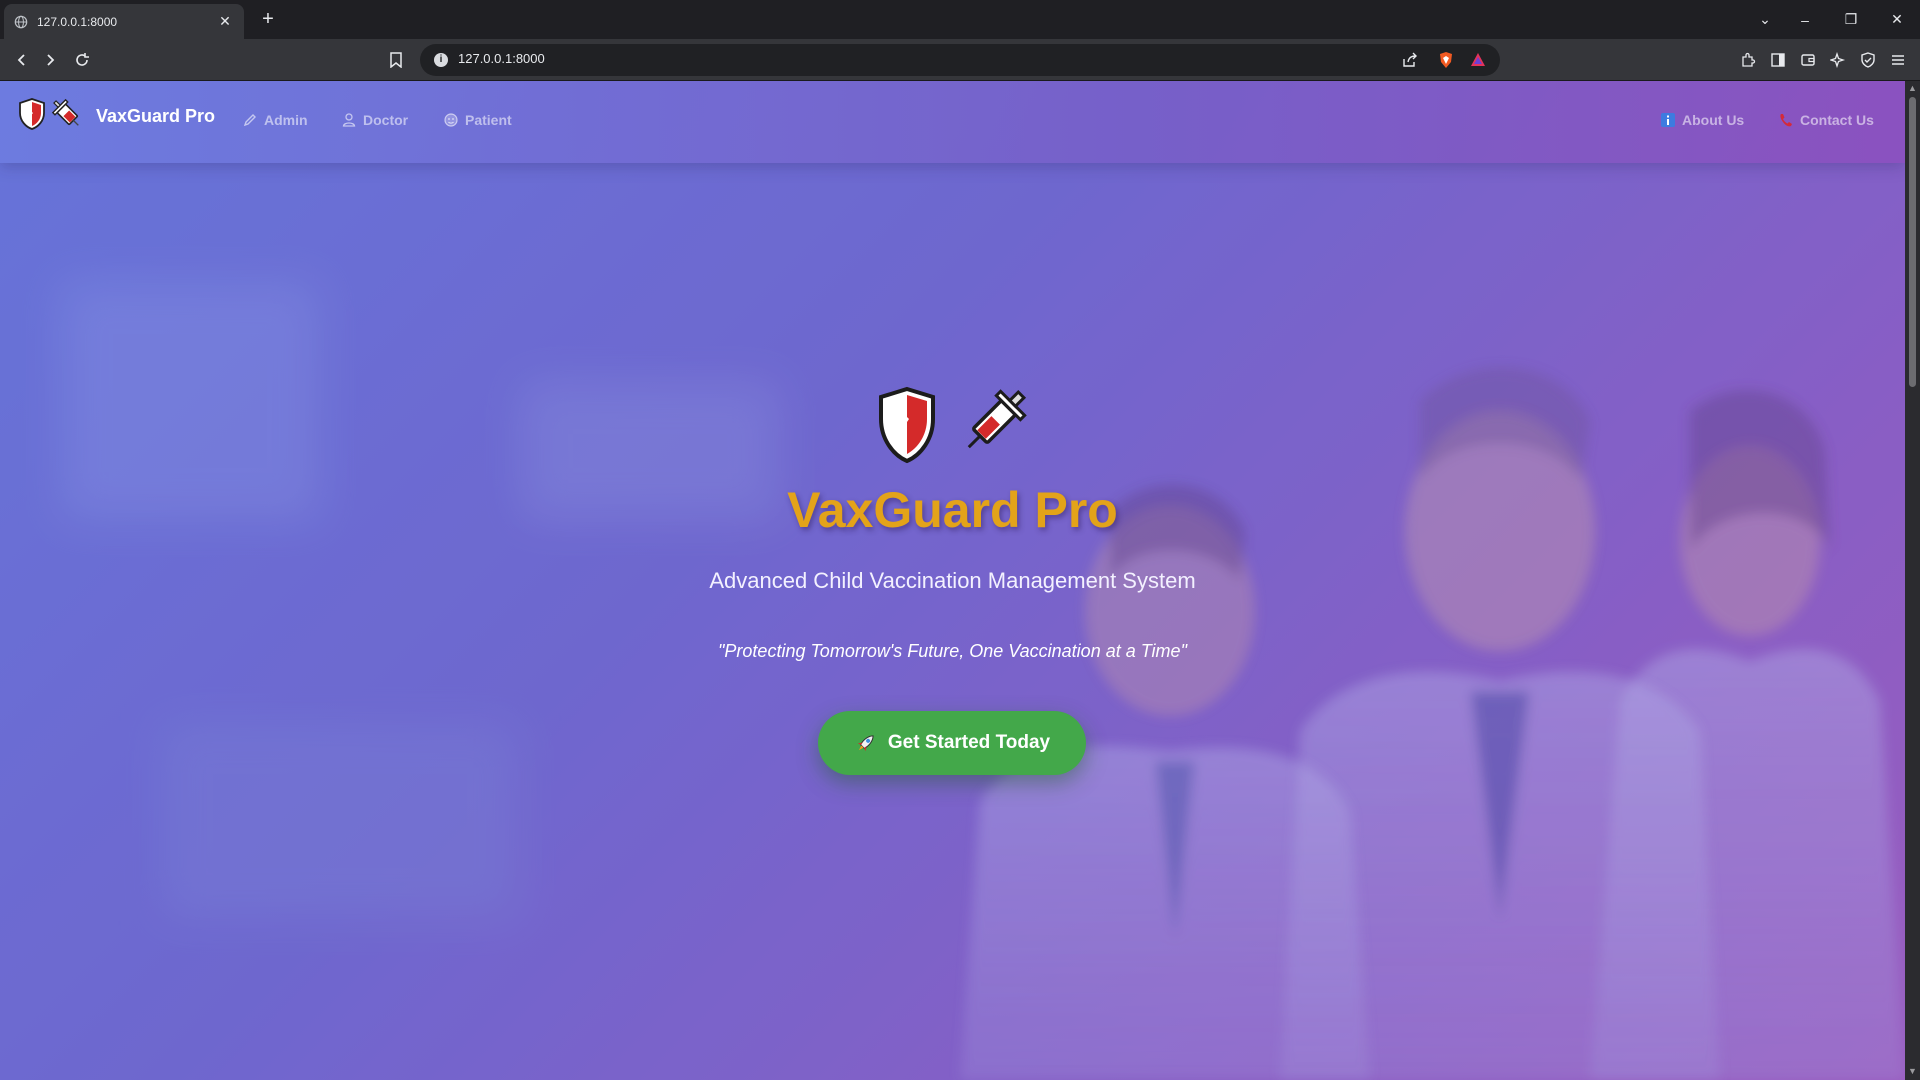  Describe the element at coordinates (77, 21) in the screenshot. I see `tab-title: 127.0.0.1:8000` at that location.